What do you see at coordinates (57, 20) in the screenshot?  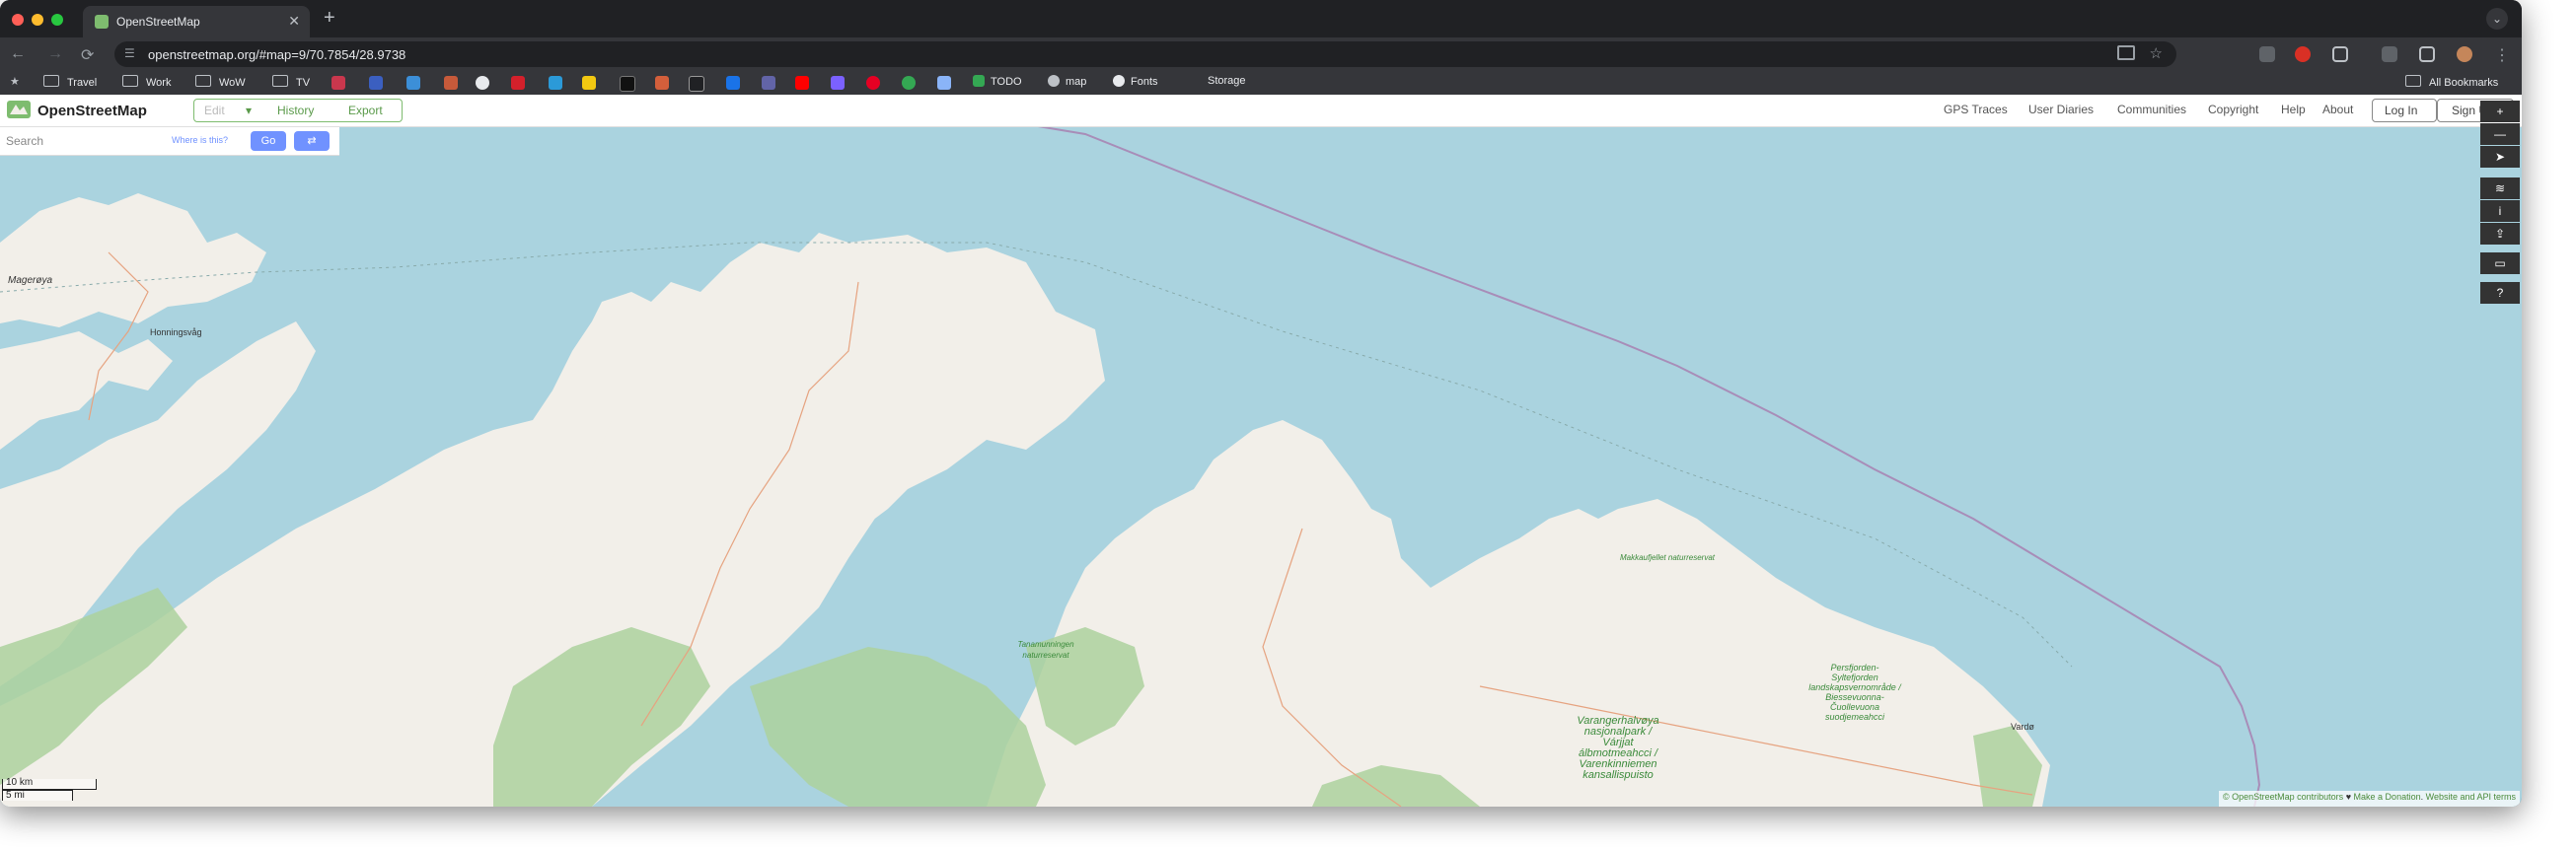 I see `maximize-window-button` at bounding box center [57, 20].